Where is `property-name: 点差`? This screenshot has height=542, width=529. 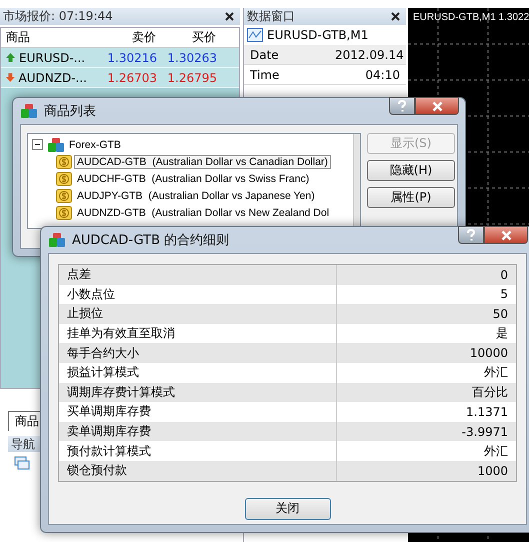 property-name: 点差 is located at coordinates (79, 275).